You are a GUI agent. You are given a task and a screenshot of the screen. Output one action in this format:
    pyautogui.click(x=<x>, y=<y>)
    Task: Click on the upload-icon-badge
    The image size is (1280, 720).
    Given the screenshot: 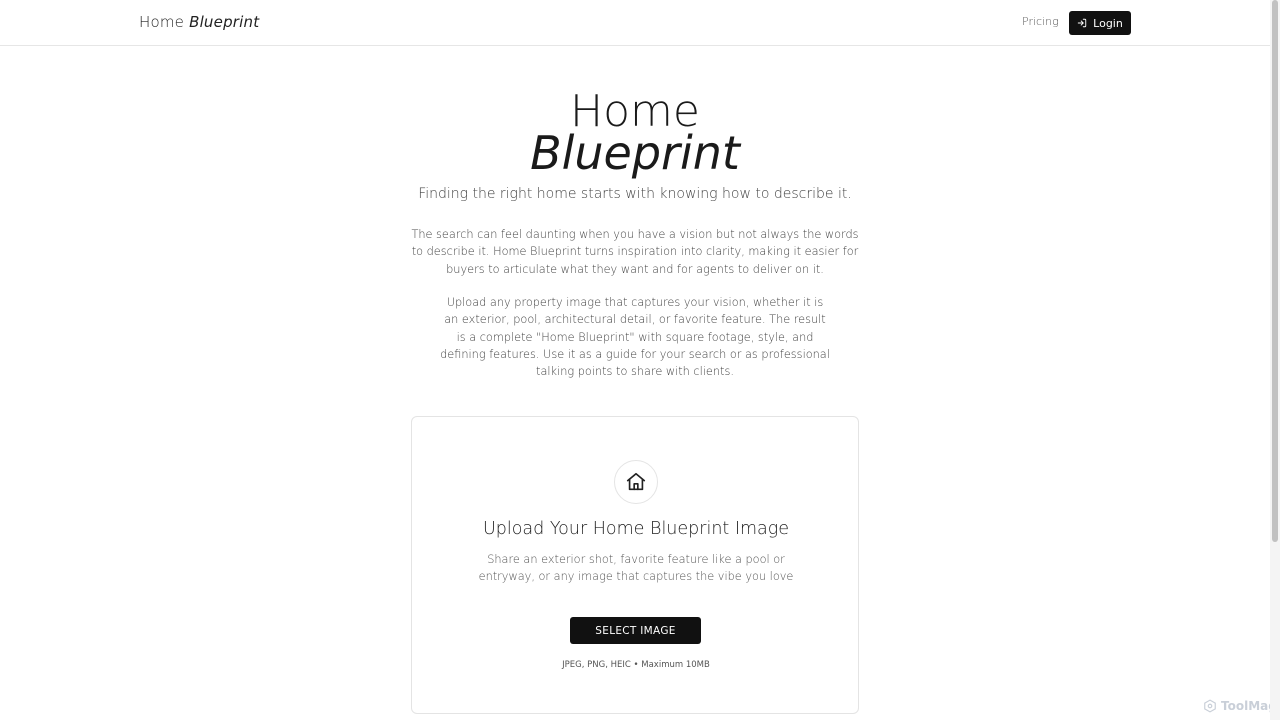 What is the action you would take?
    pyautogui.click(x=636, y=482)
    